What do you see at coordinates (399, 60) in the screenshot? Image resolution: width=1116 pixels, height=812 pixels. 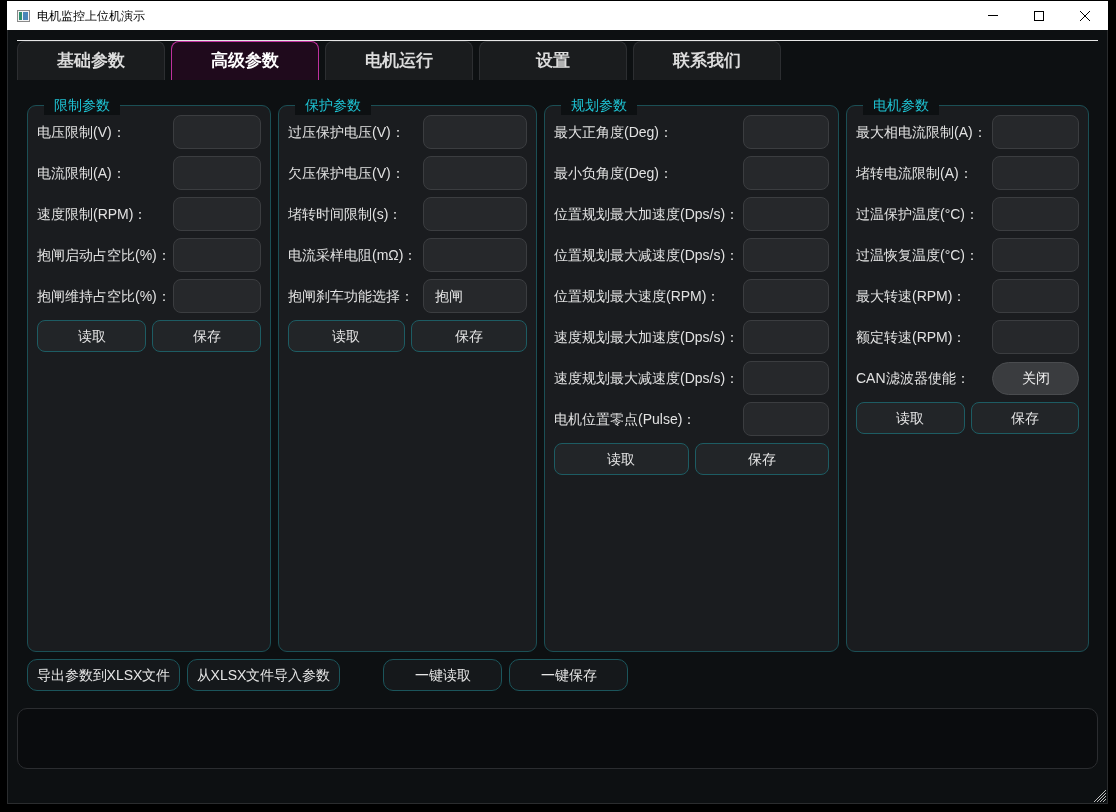 I see `tab: 电机运行` at bounding box center [399, 60].